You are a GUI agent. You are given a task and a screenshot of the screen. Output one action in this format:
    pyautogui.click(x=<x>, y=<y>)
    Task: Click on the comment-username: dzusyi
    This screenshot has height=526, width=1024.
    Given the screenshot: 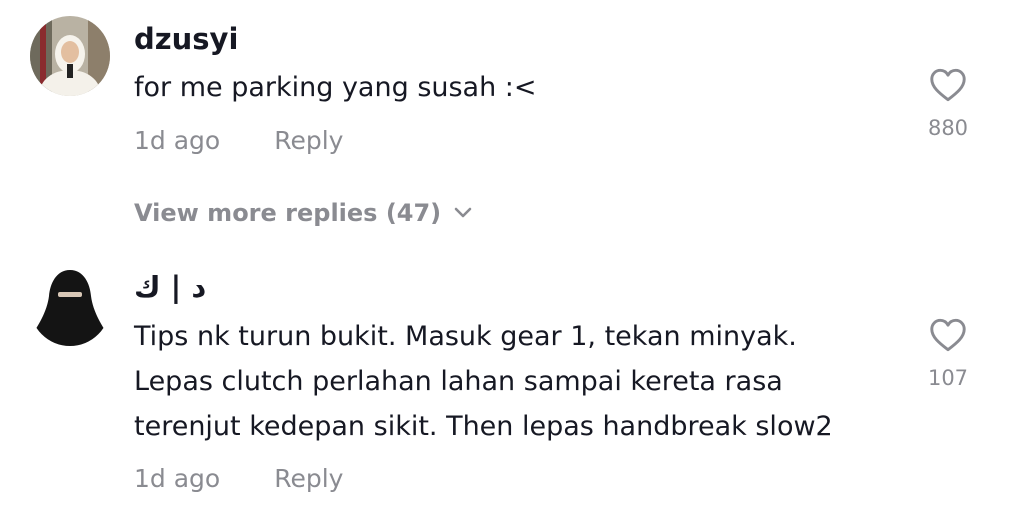 What is the action you would take?
    pyautogui.click(x=186, y=39)
    